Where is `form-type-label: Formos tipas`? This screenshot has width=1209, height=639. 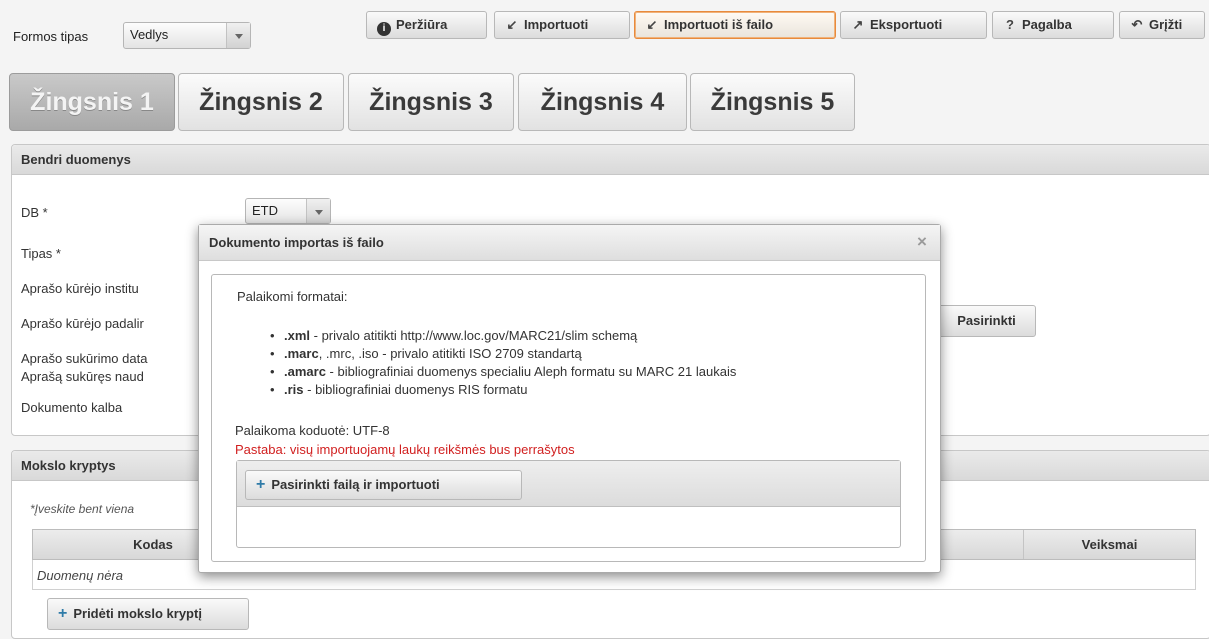 form-type-label: Formos tipas is located at coordinates (51, 36).